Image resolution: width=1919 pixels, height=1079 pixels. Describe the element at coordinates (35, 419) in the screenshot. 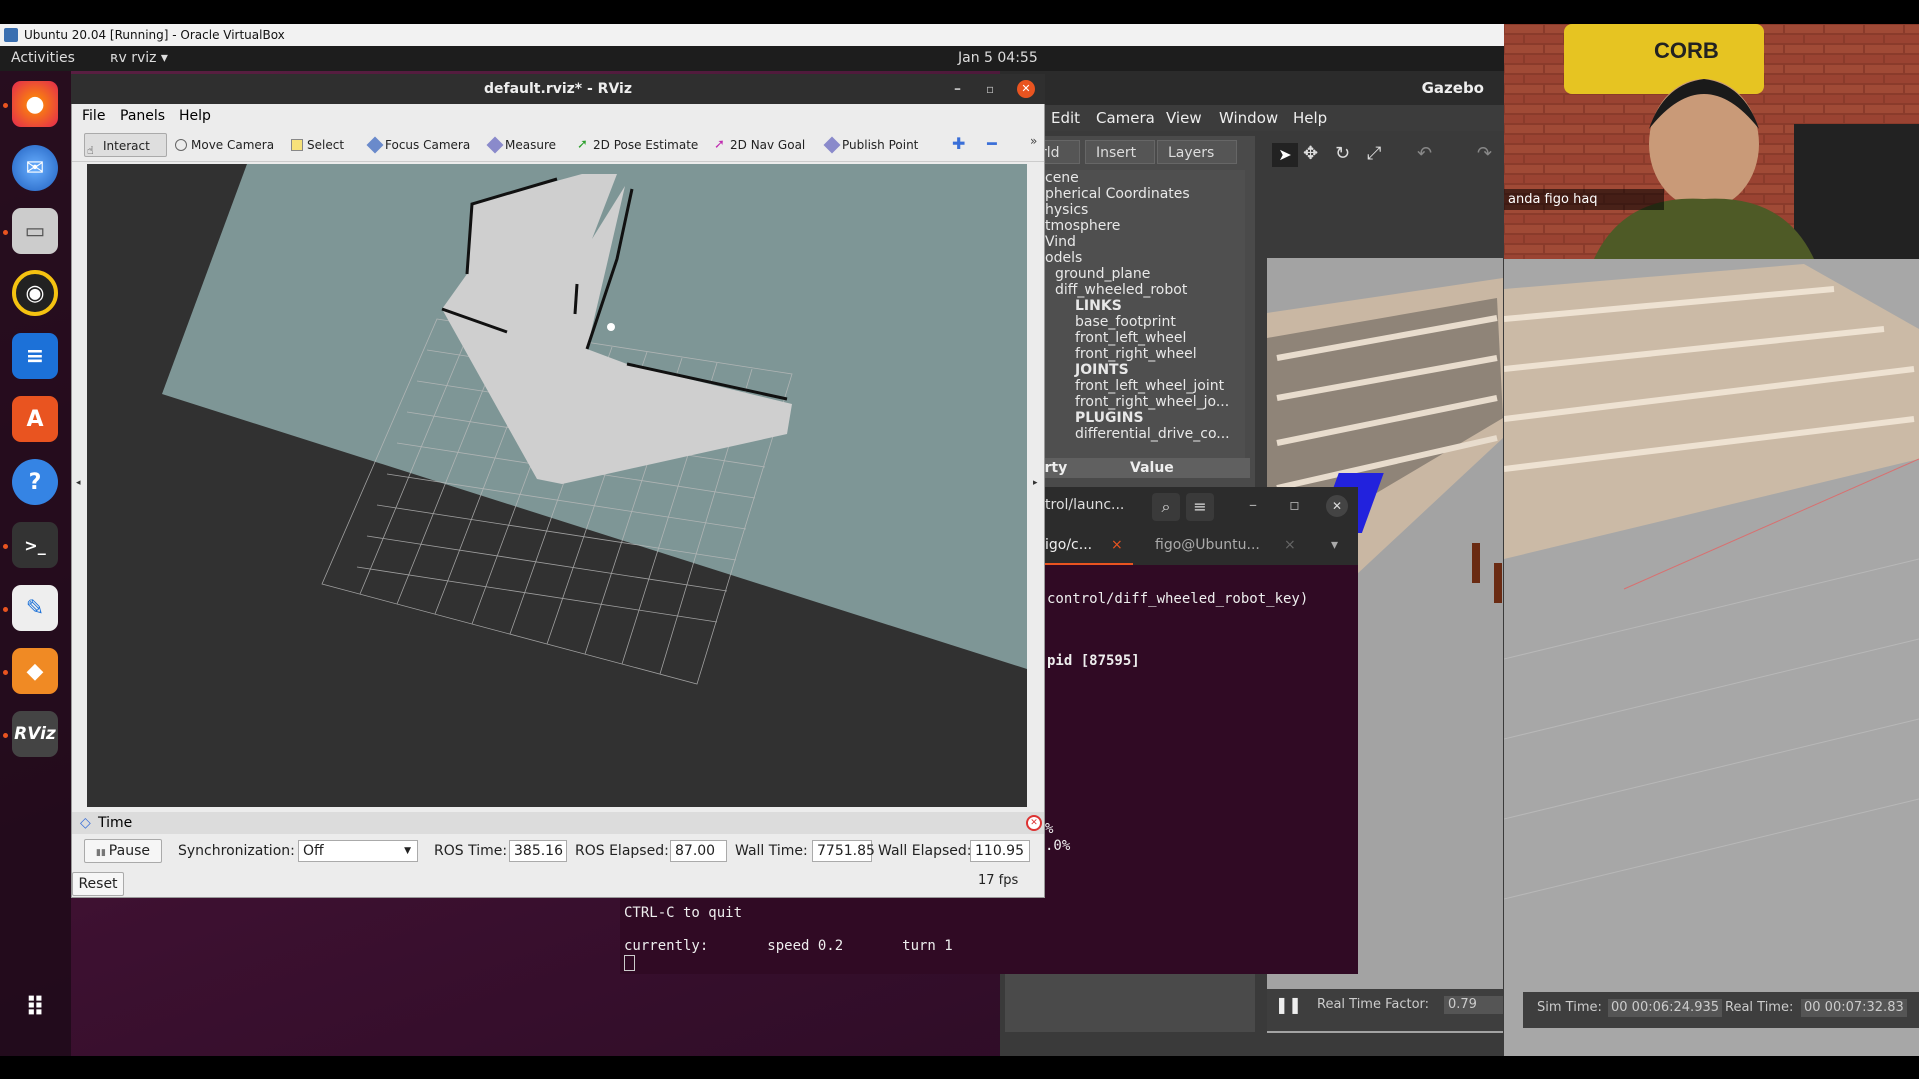

I see `software-center-icon: A` at that location.